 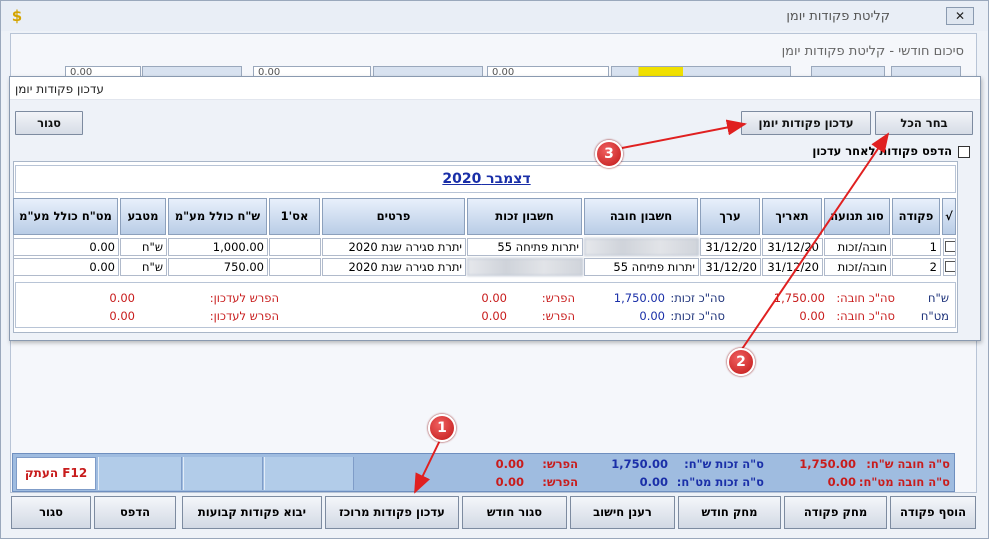 I want to click on month-link: דצמבר 2020, so click(x=486, y=179).